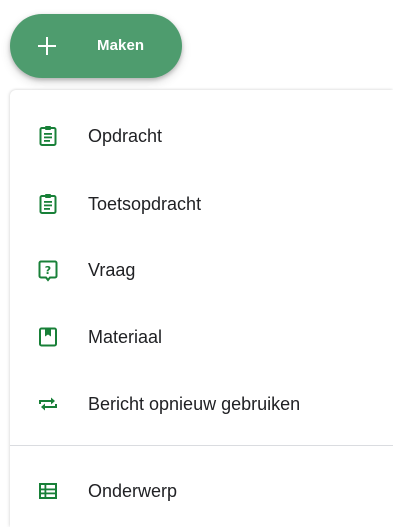  I want to click on create-button: Maken, so click(96, 46).